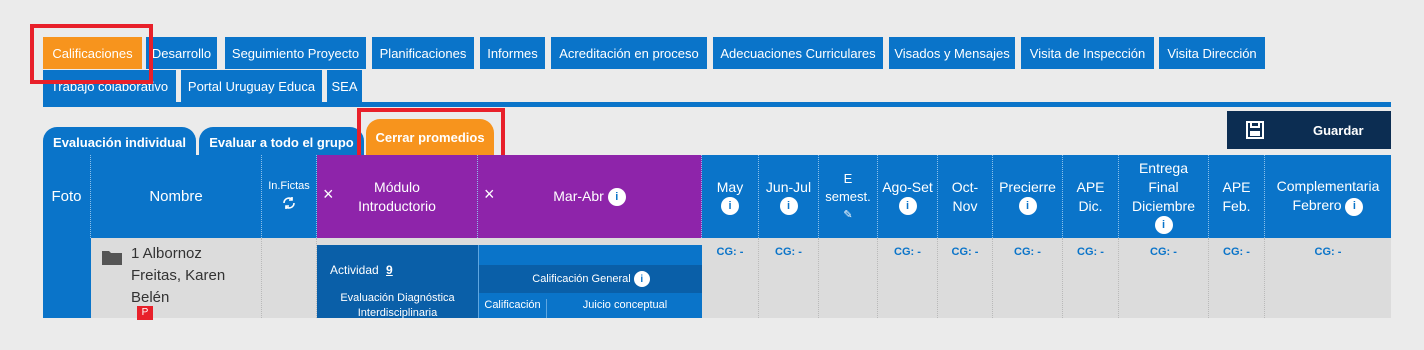  I want to click on student-name-cell: 1 Albornoz Freitas, Karen Belén P, so click(176, 279).